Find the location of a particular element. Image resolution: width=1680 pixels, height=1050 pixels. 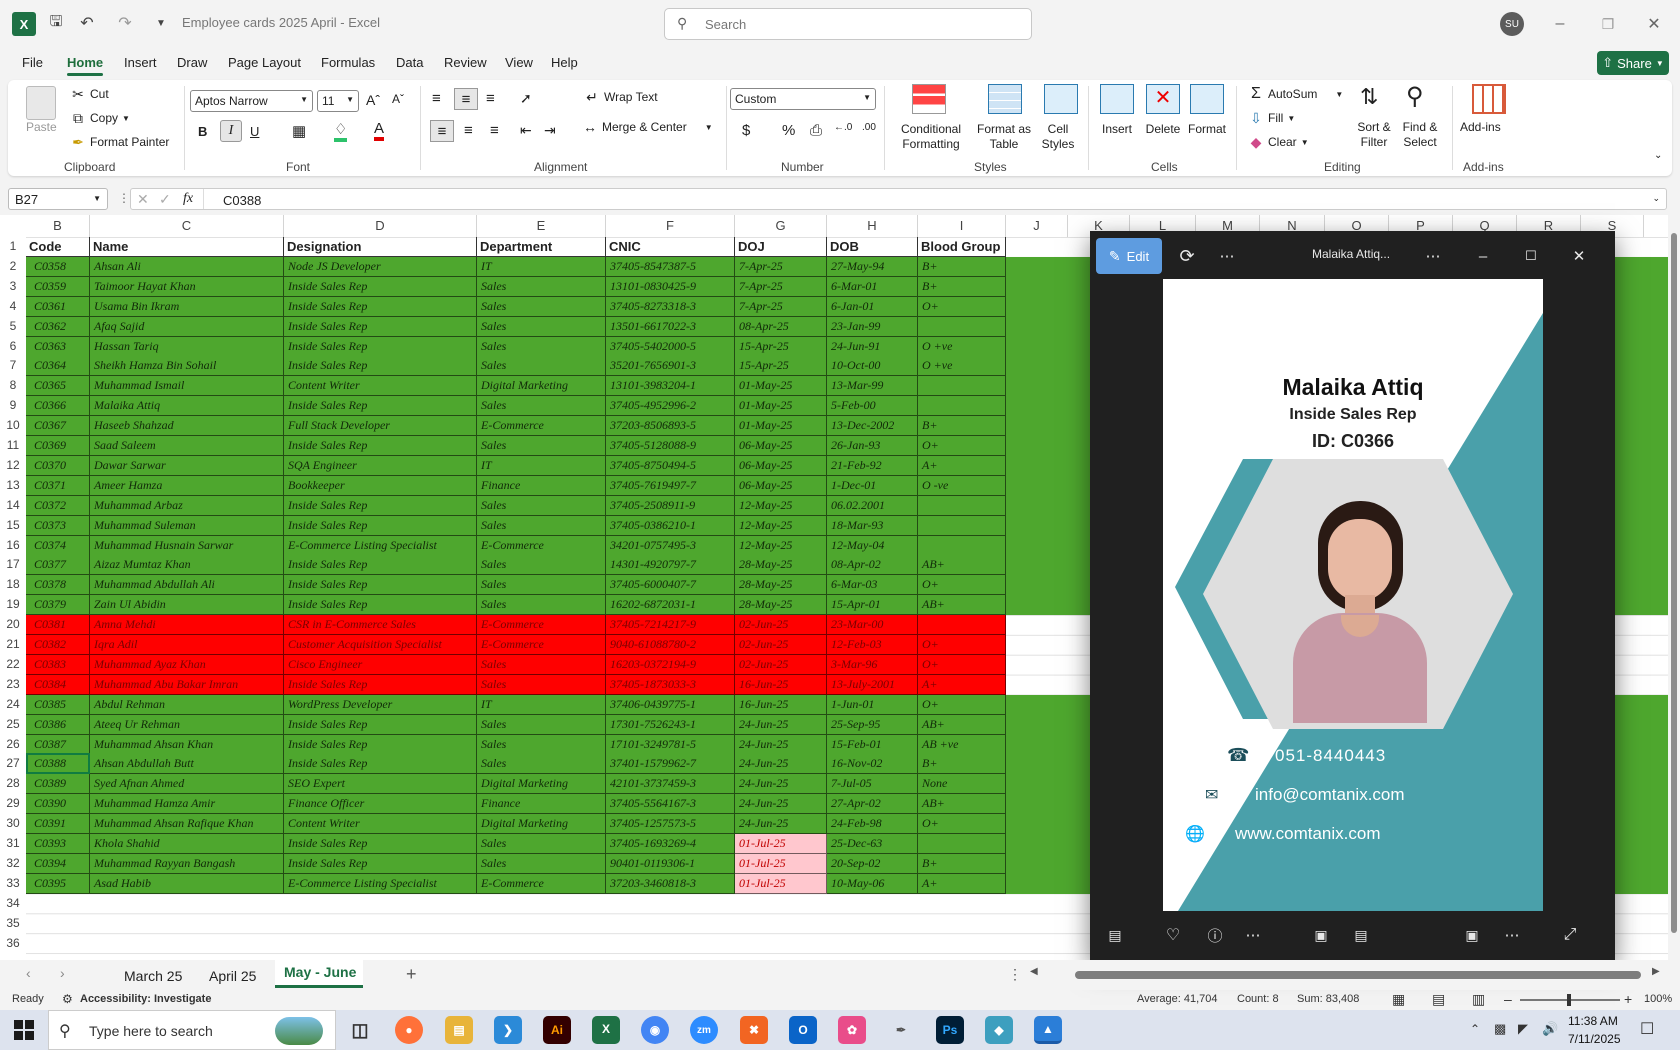

text-scan-icon: ▤ is located at coordinates (1361, 935).